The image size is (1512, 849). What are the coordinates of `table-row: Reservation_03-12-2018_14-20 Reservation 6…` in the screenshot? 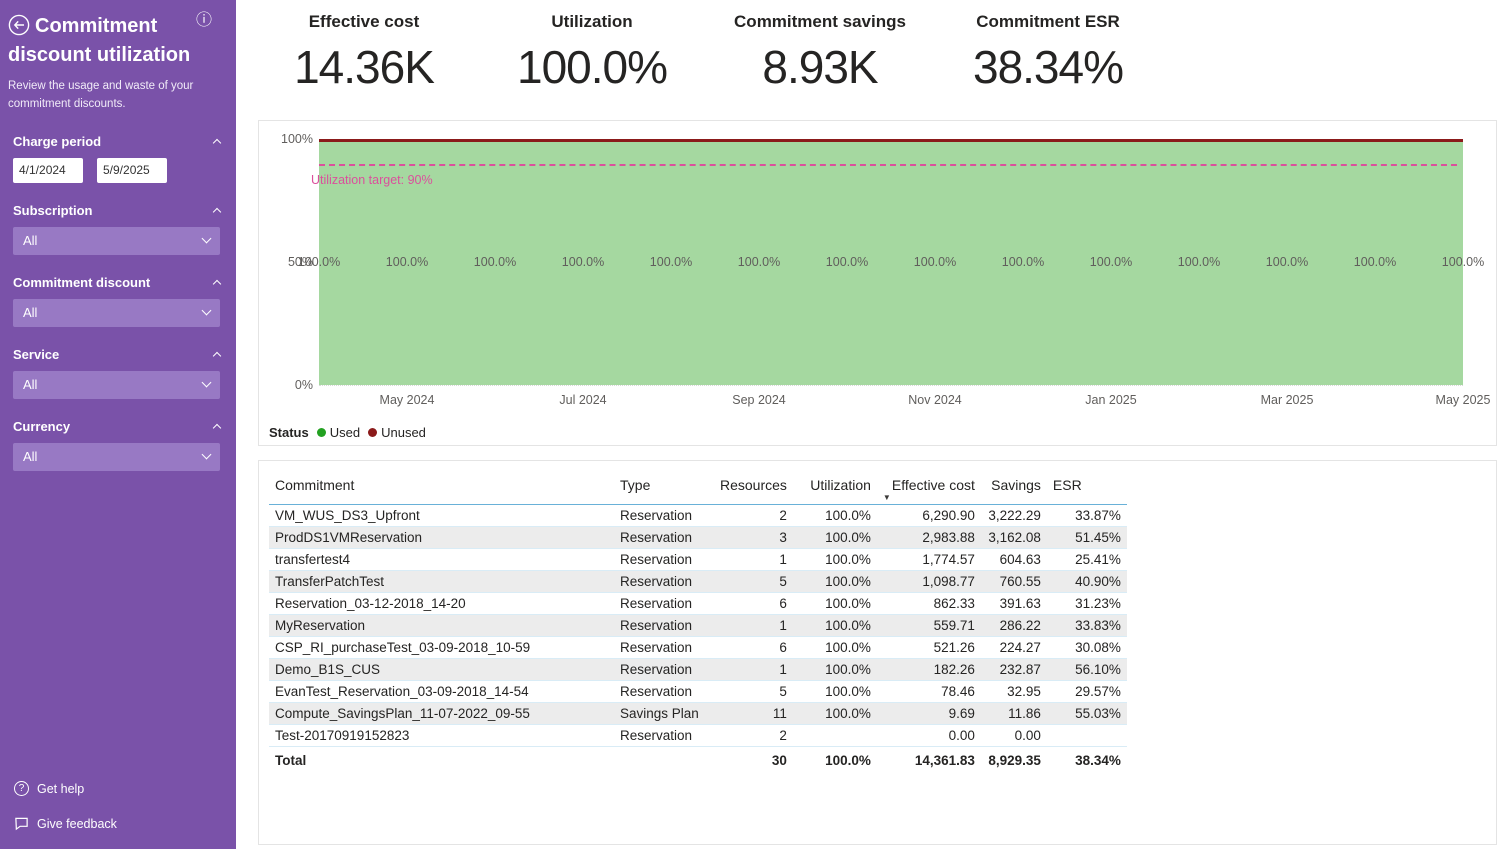 It's located at (698, 604).